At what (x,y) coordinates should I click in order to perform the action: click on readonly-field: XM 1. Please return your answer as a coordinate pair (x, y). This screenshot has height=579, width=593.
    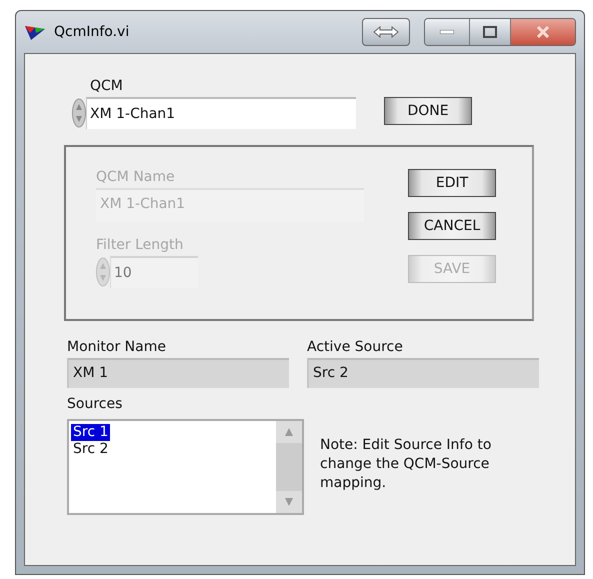
    Looking at the image, I should click on (178, 373).